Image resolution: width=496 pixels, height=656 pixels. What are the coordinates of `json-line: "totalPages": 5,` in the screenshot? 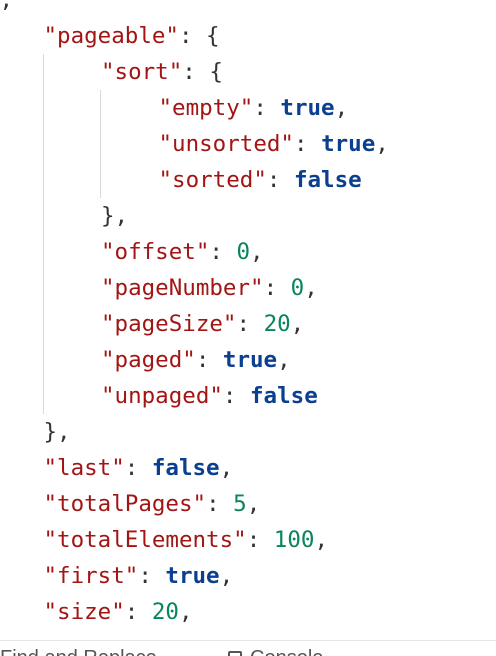 It's located at (152, 504).